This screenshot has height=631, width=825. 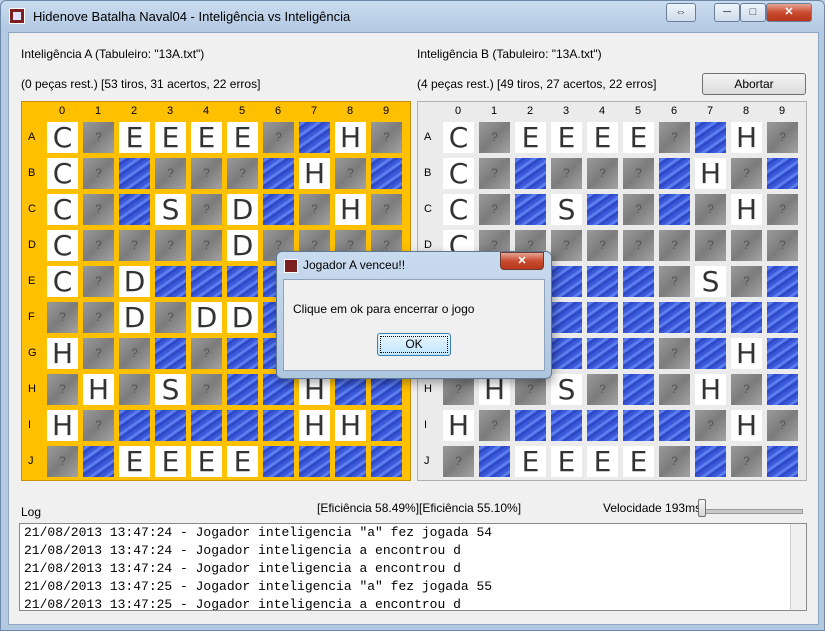 What do you see at coordinates (170, 389) in the screenshot?
I see `board-cell-ship: S` at bounding box center [170, 389].